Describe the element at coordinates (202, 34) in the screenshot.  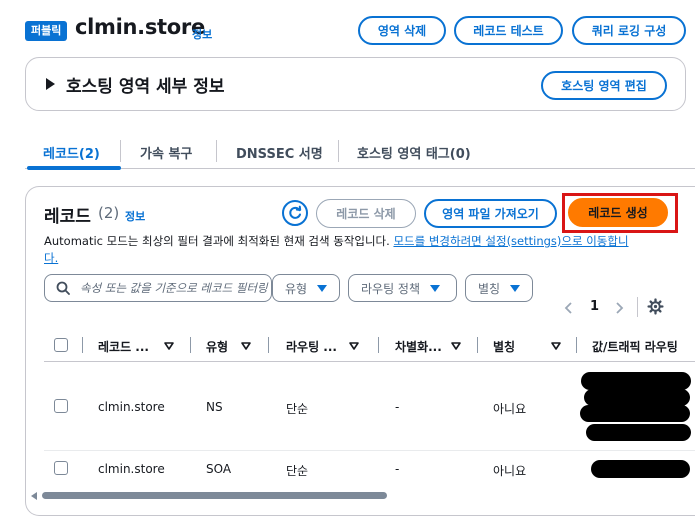
I see `title-info-link: 정보` at that location.